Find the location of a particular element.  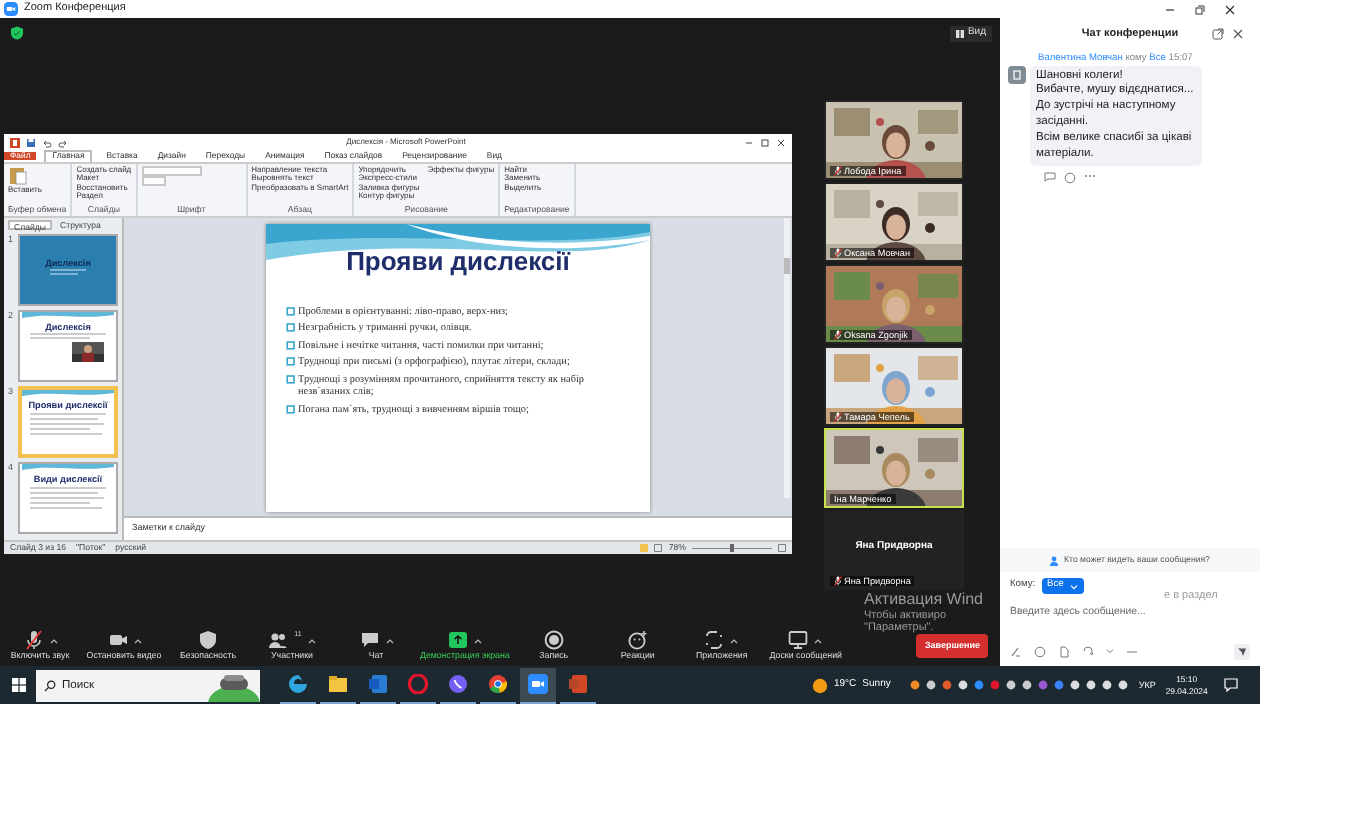

document-icon is located at coordinates (378, 684).